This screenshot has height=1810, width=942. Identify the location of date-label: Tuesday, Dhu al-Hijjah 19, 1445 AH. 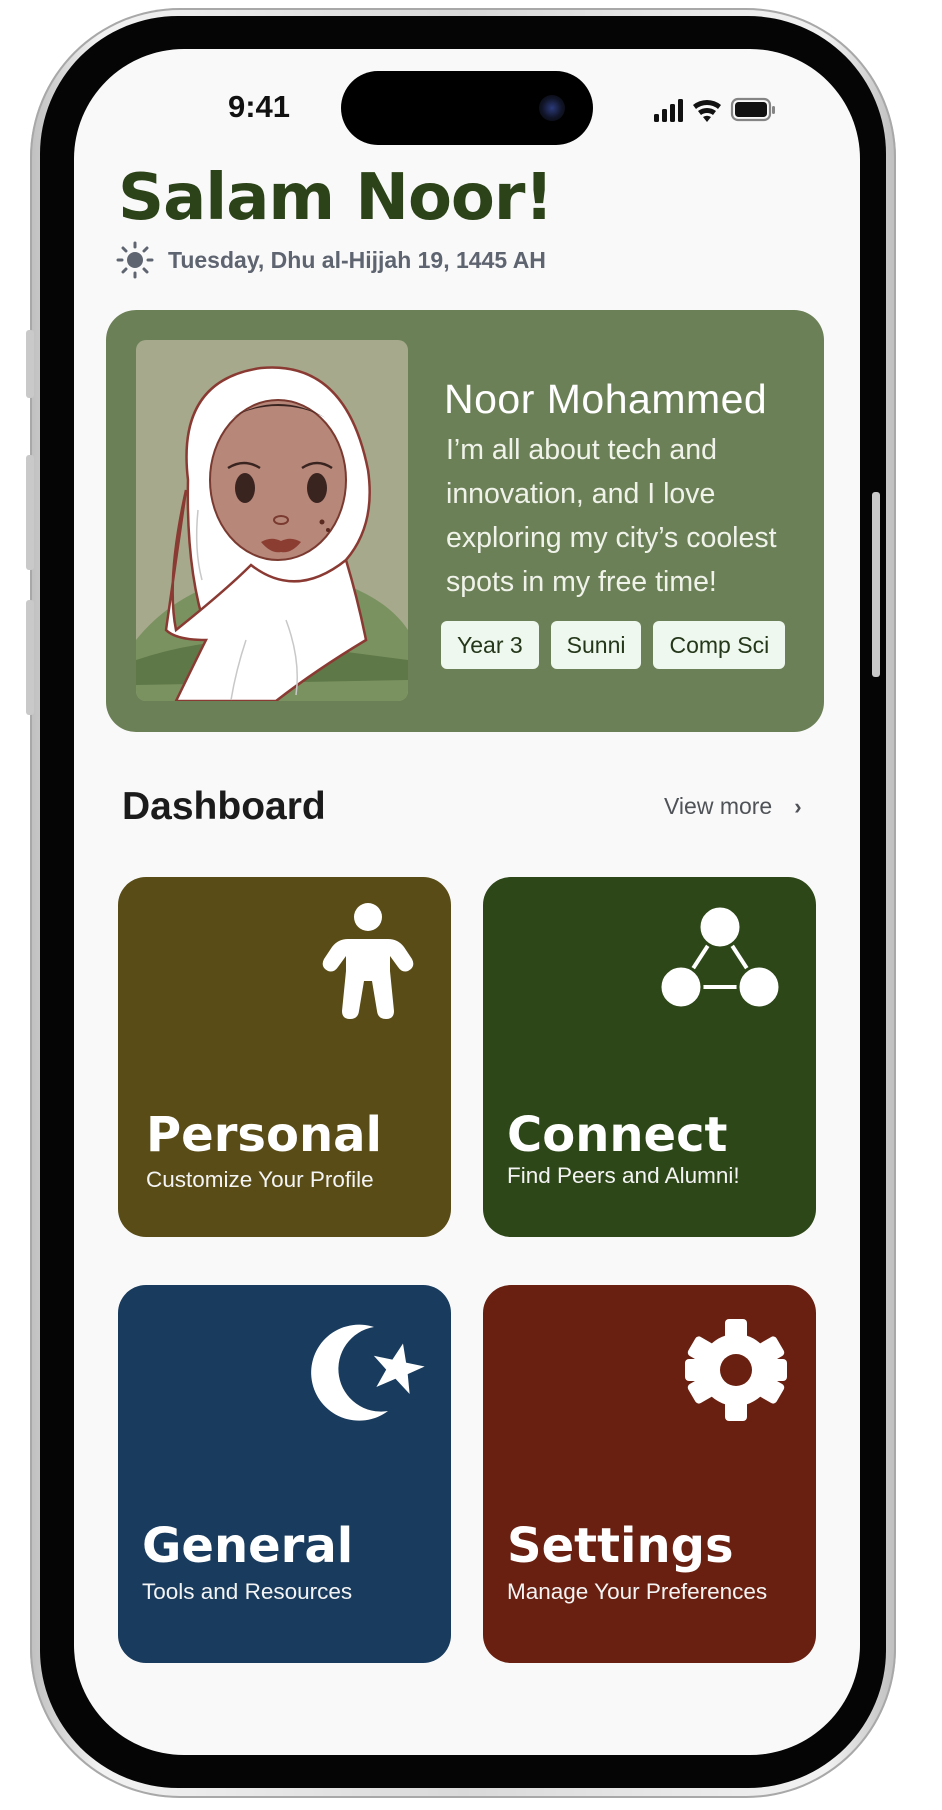
(357, 259).